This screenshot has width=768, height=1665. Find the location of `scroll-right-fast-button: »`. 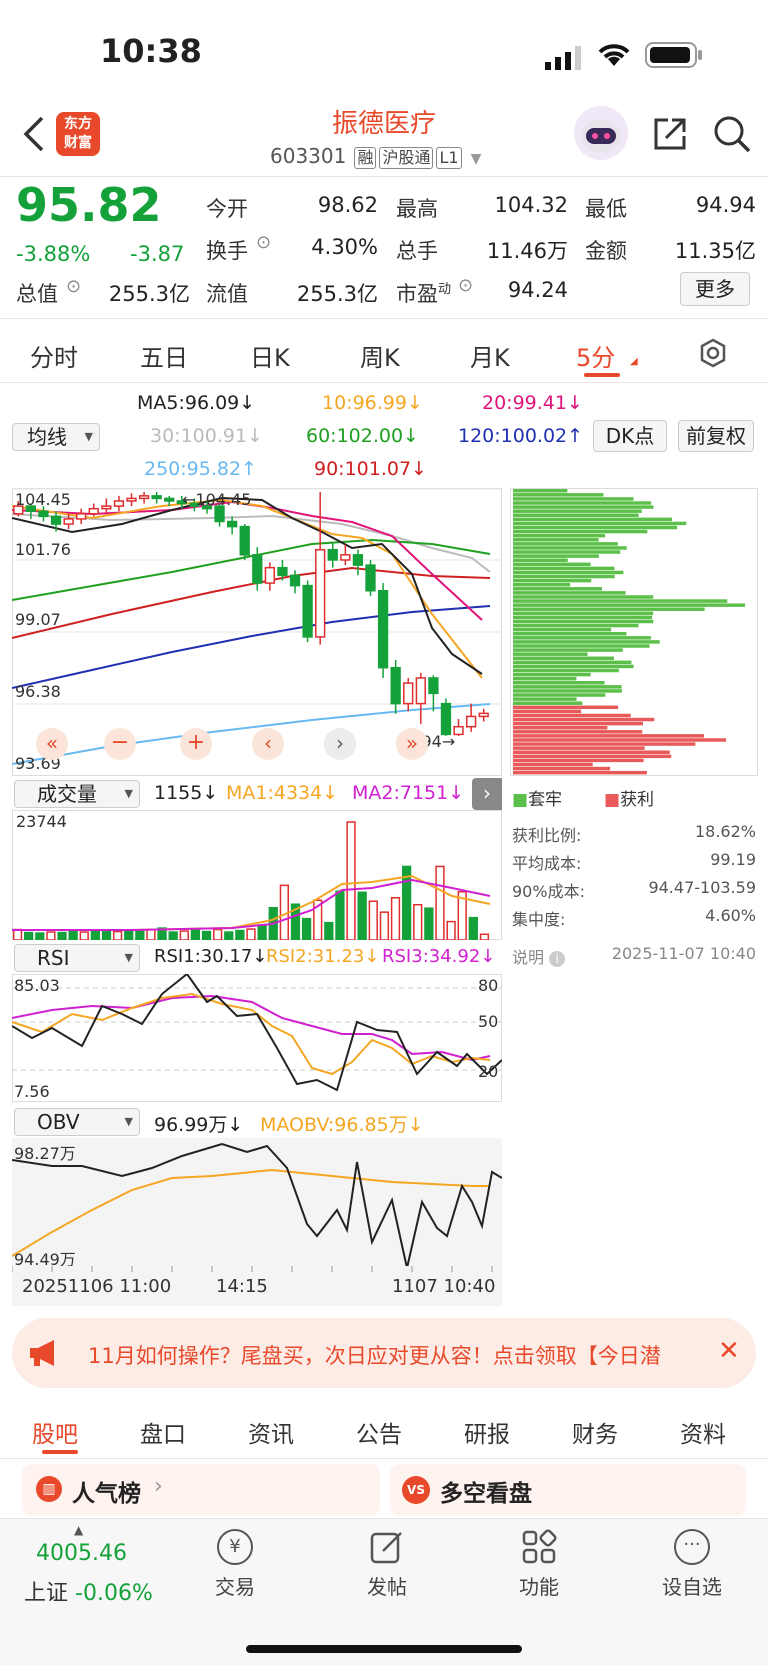

scroll-right-fast-button: » is located at coordinates (412, 744).